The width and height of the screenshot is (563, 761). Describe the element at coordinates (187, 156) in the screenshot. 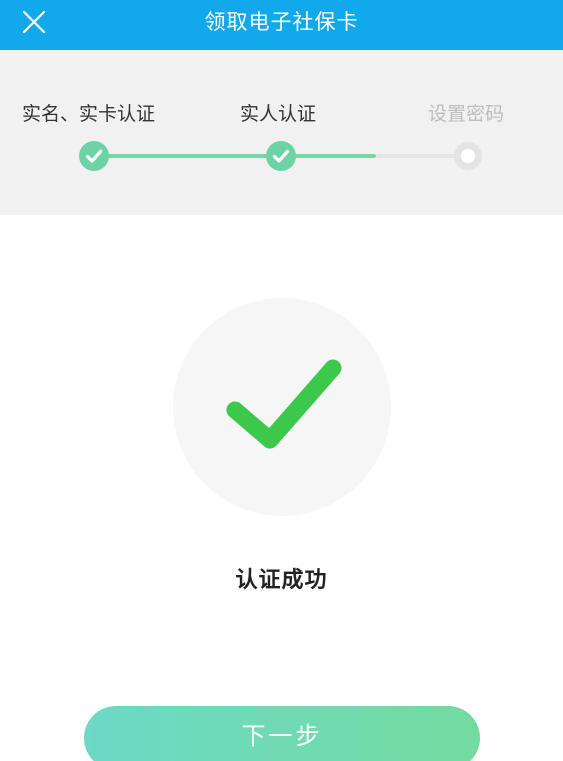

I see `progress-track-done` at that location.